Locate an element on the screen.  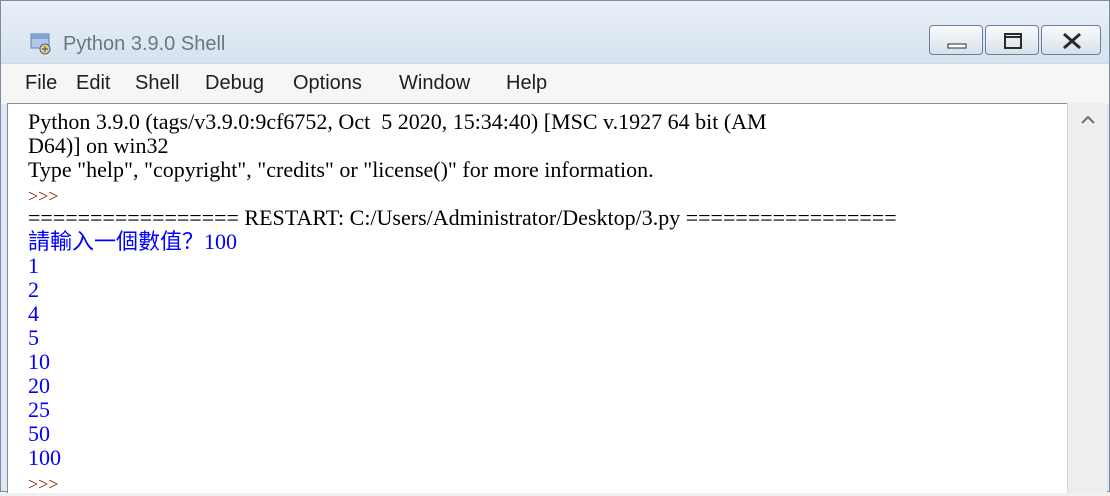
output-line: 50 is located at coordinates (39, 433).